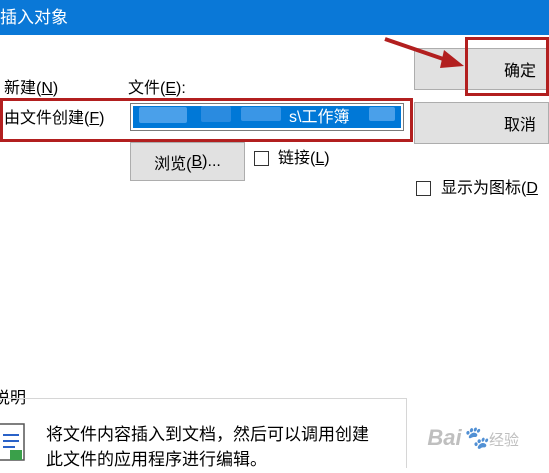 The height and width of the screenshot is (473, 549). What do you see at coordinates (297, 158) in the screenshot?
I see `link-label-text: 链接(` at bounding box center [297, 158].